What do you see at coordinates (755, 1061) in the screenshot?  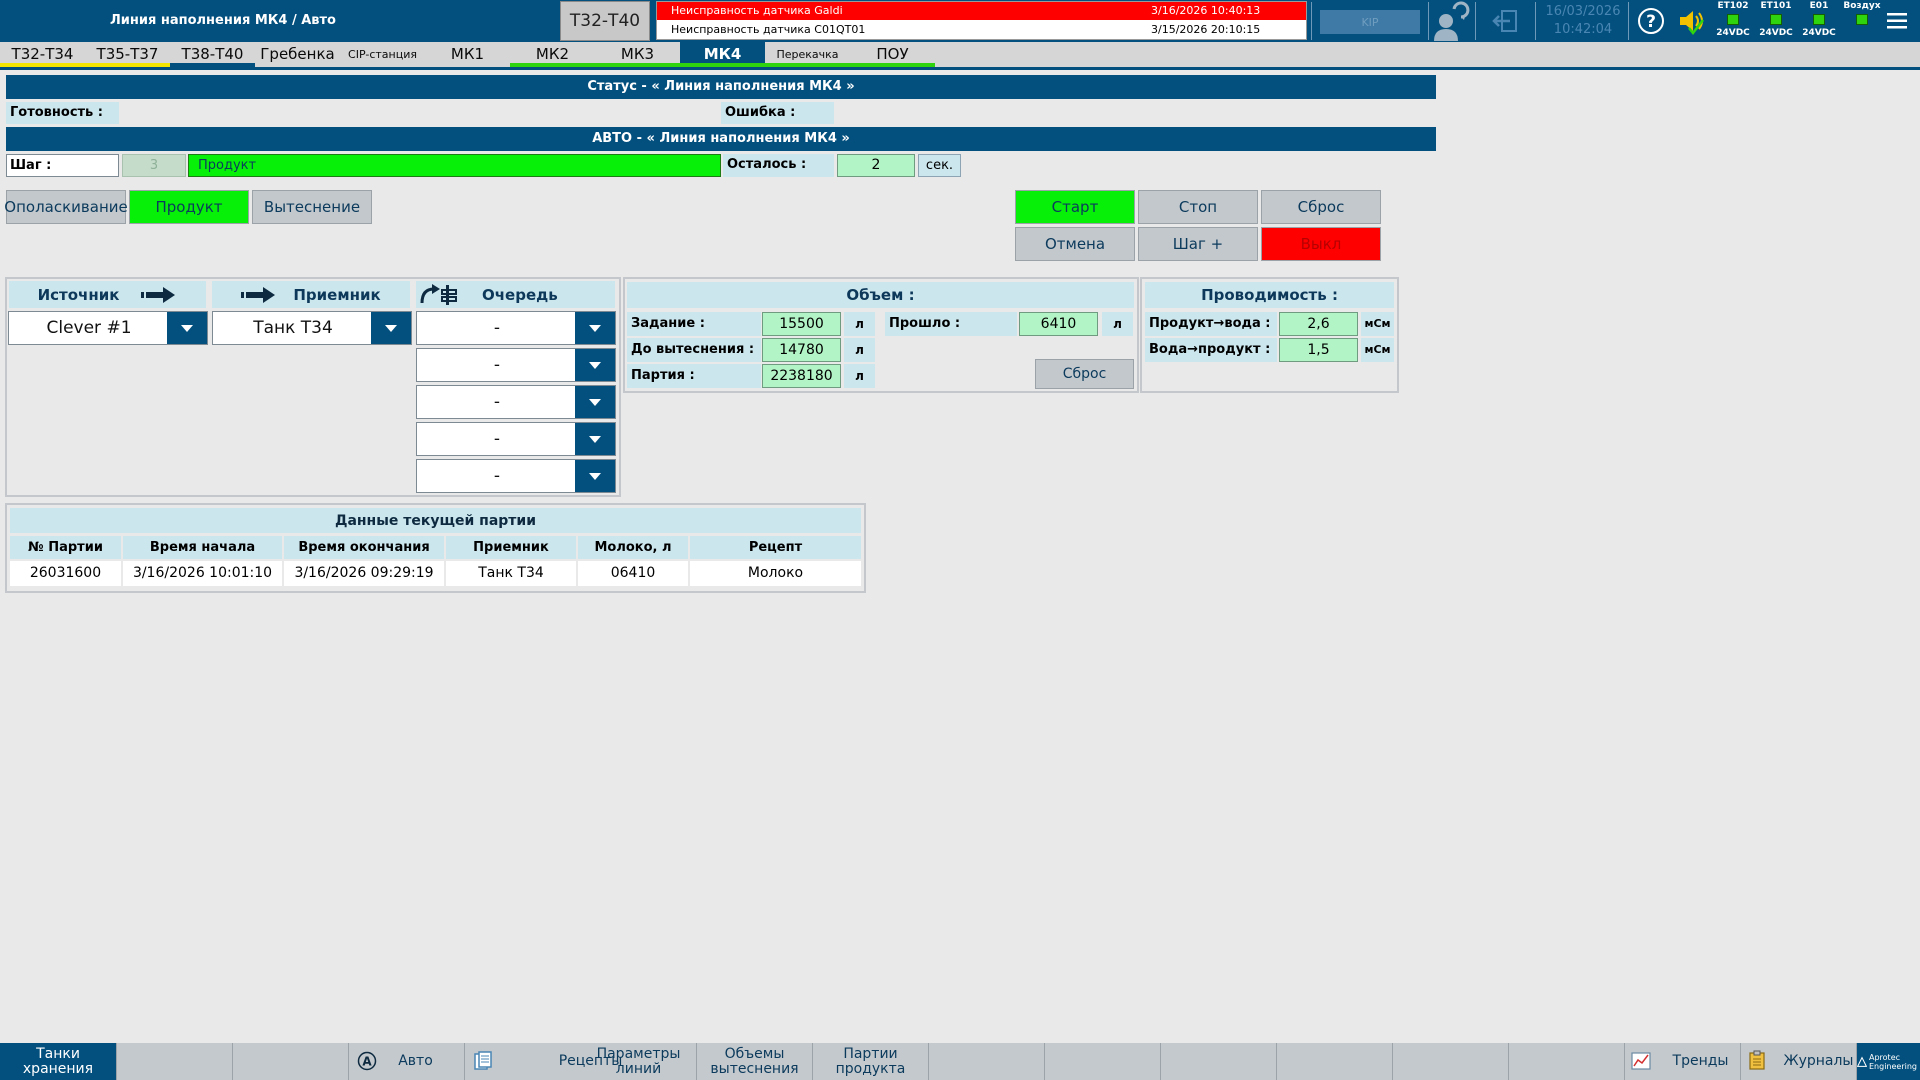 I see `nav-displace-volumes: Объемы вытеснения` at bounding box center [755, 1061].